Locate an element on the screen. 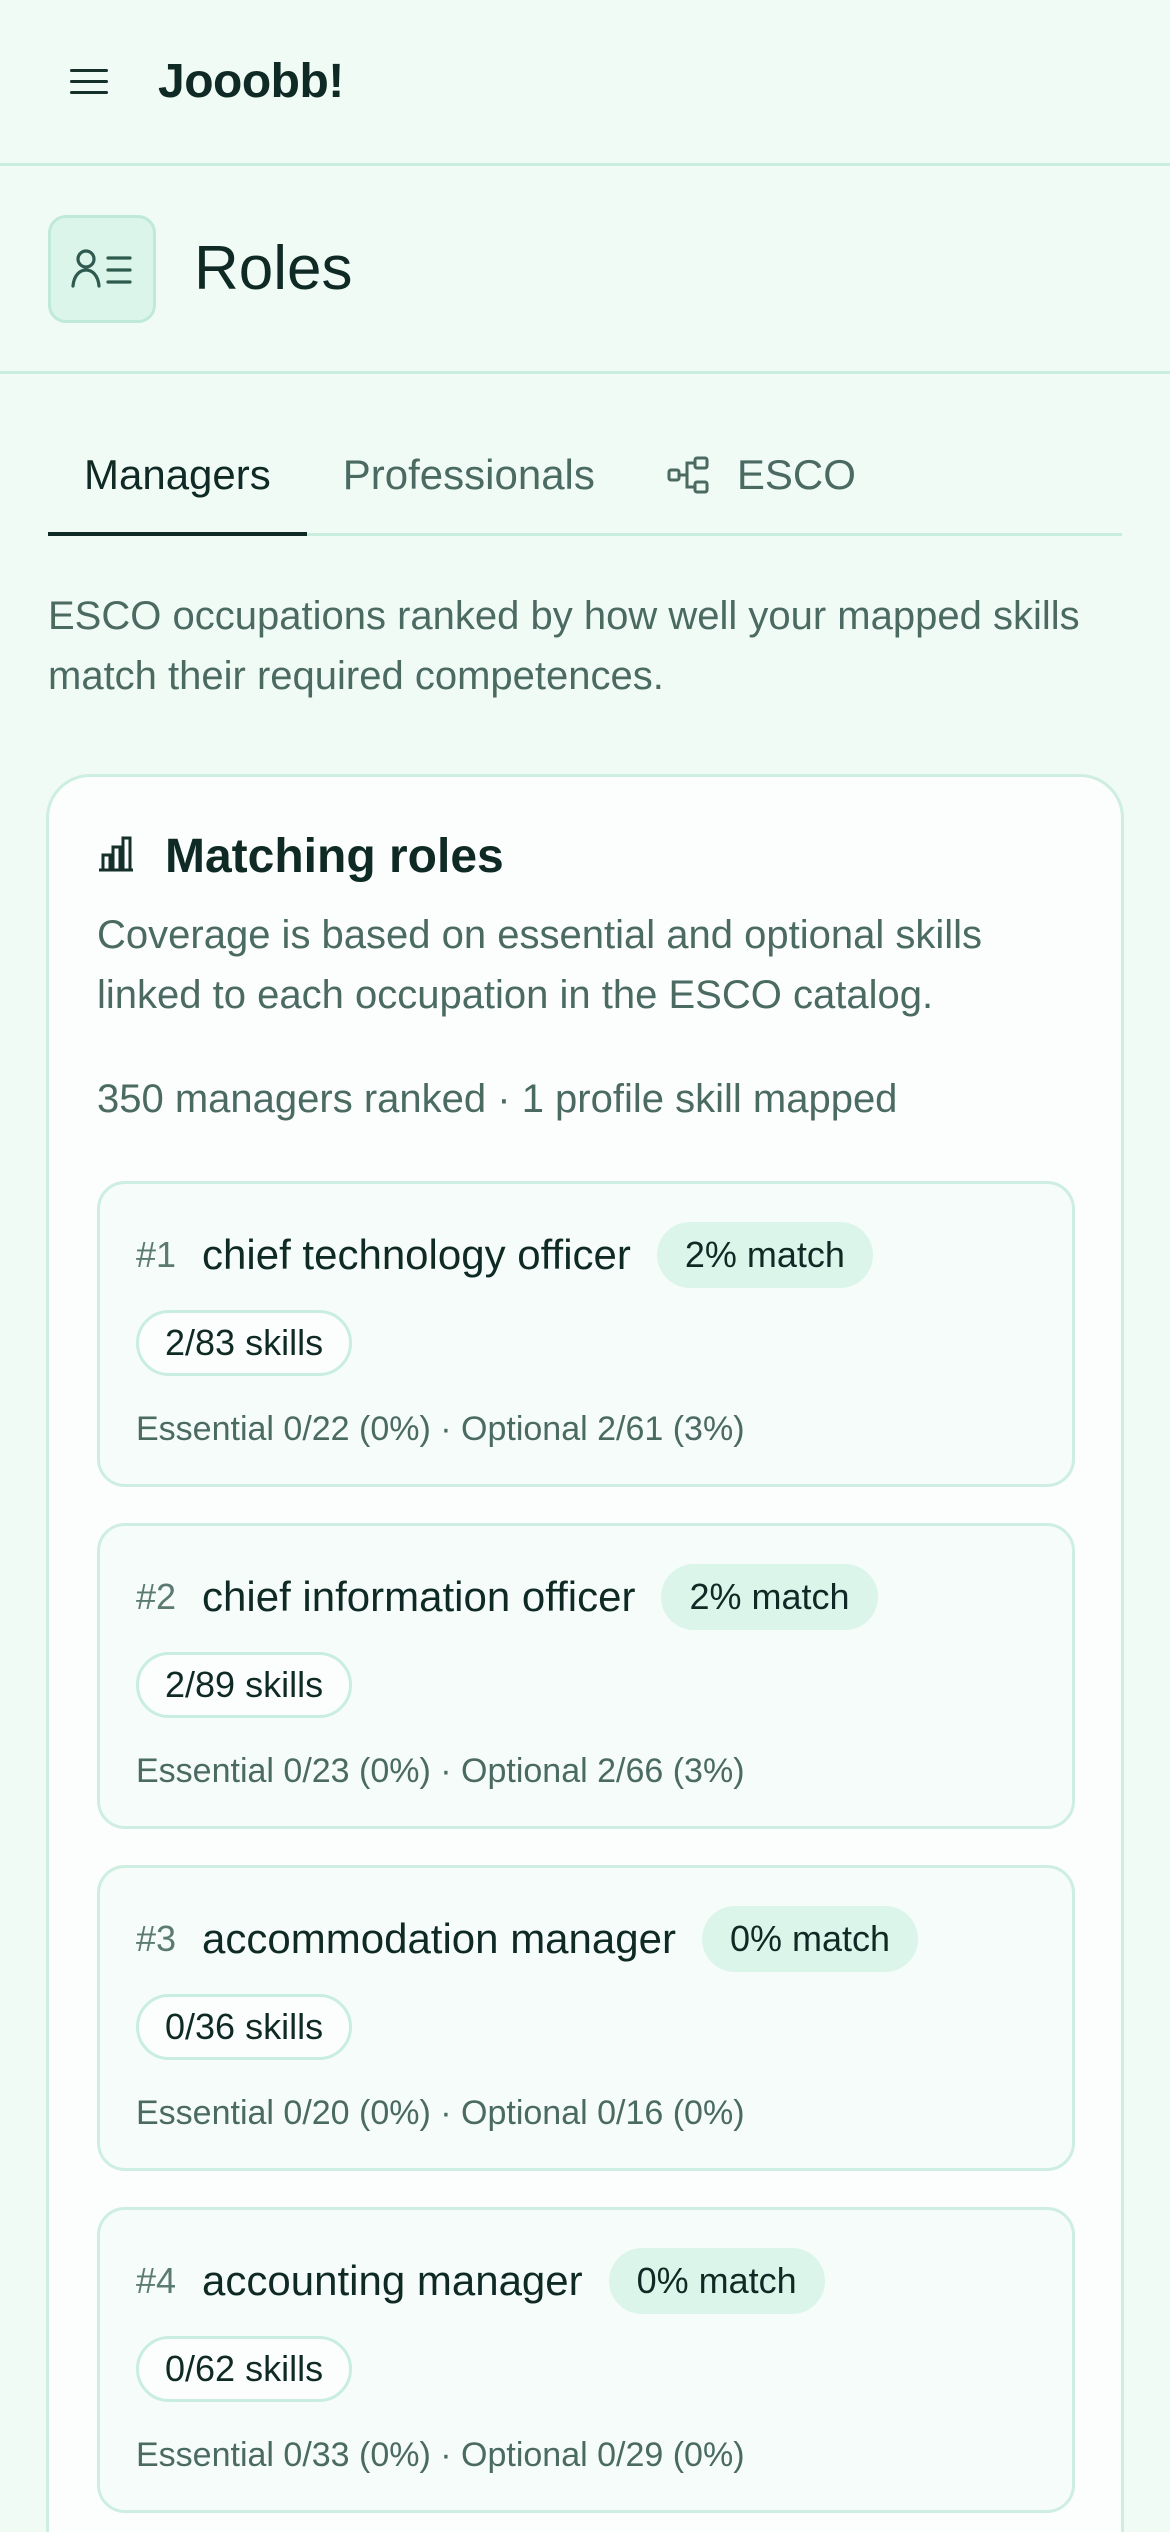 Image resolution: width=1170 pixels, height=2532 pixels. skill-breakdown: Essential 0/22 (0%) · Optional 2/61 (3%) is located at coordinates (440, 1429).